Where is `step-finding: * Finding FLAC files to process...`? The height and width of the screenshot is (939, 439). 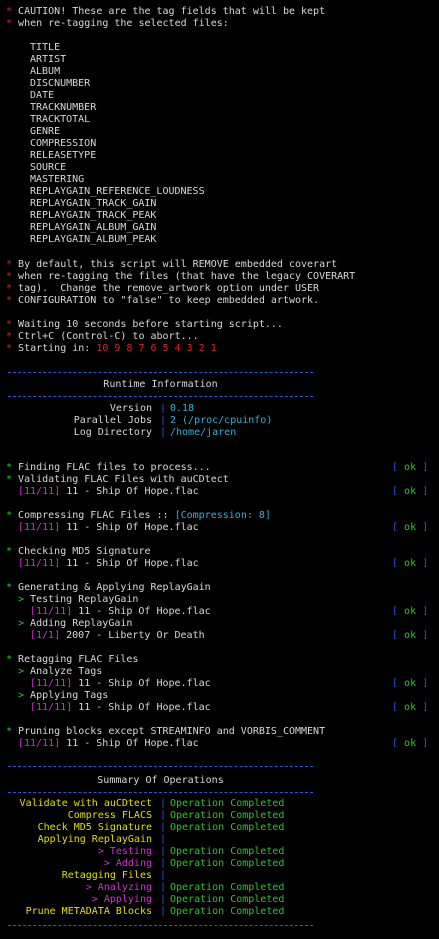 step-finding: * Finding FLAC files to process... is located at coordinates (108, 467).